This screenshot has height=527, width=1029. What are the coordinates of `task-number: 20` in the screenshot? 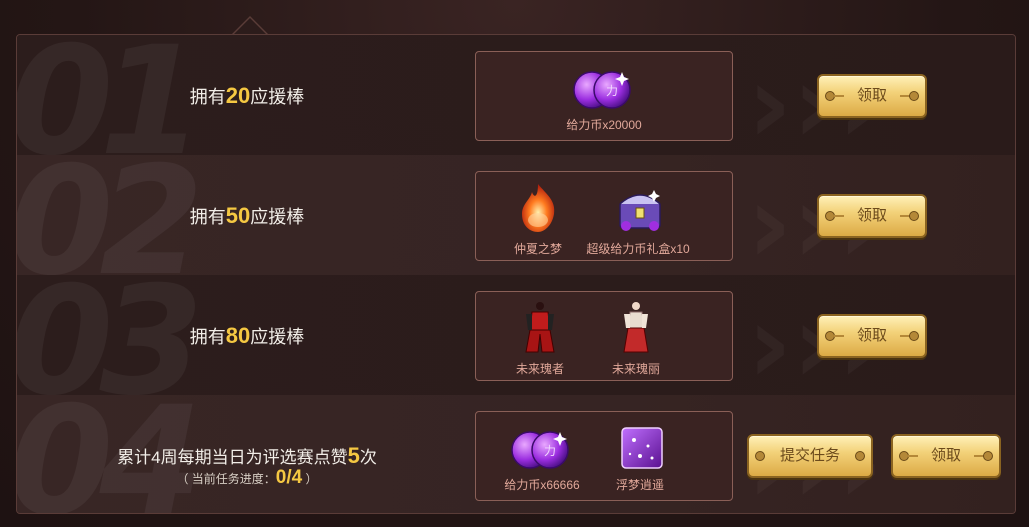 It's located at (238, 95).